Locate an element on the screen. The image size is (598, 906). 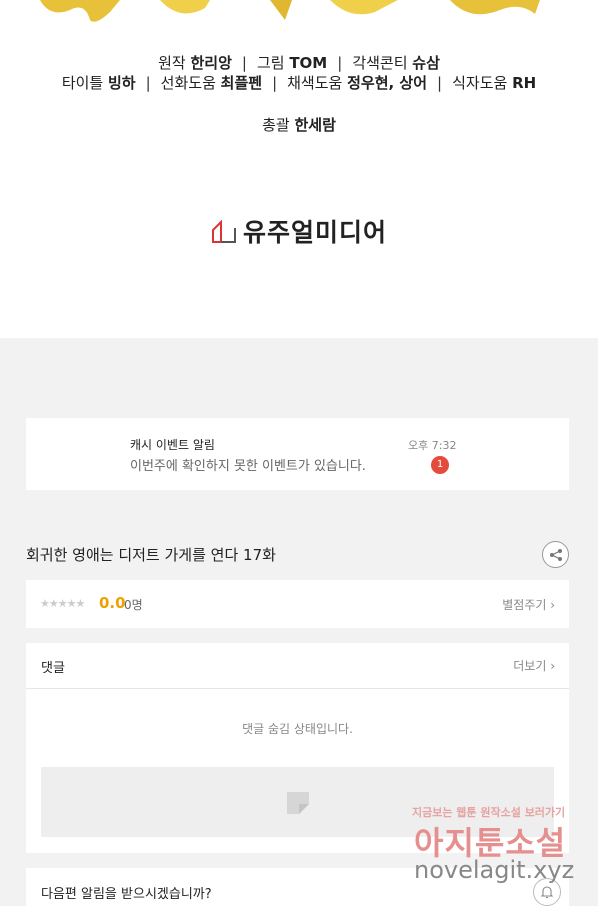
credit-adaptation: 각색콘티 슈삼 is located at coordinates (396, 63).